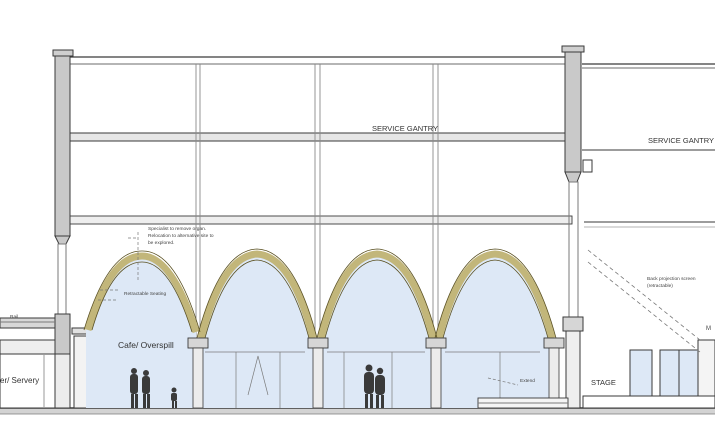 This screenshot has height=435, width=715. Describe the element at coordinates (146, 345) in the screenshot. I see `cafe-label: Cafe/ Overspill` at that location.